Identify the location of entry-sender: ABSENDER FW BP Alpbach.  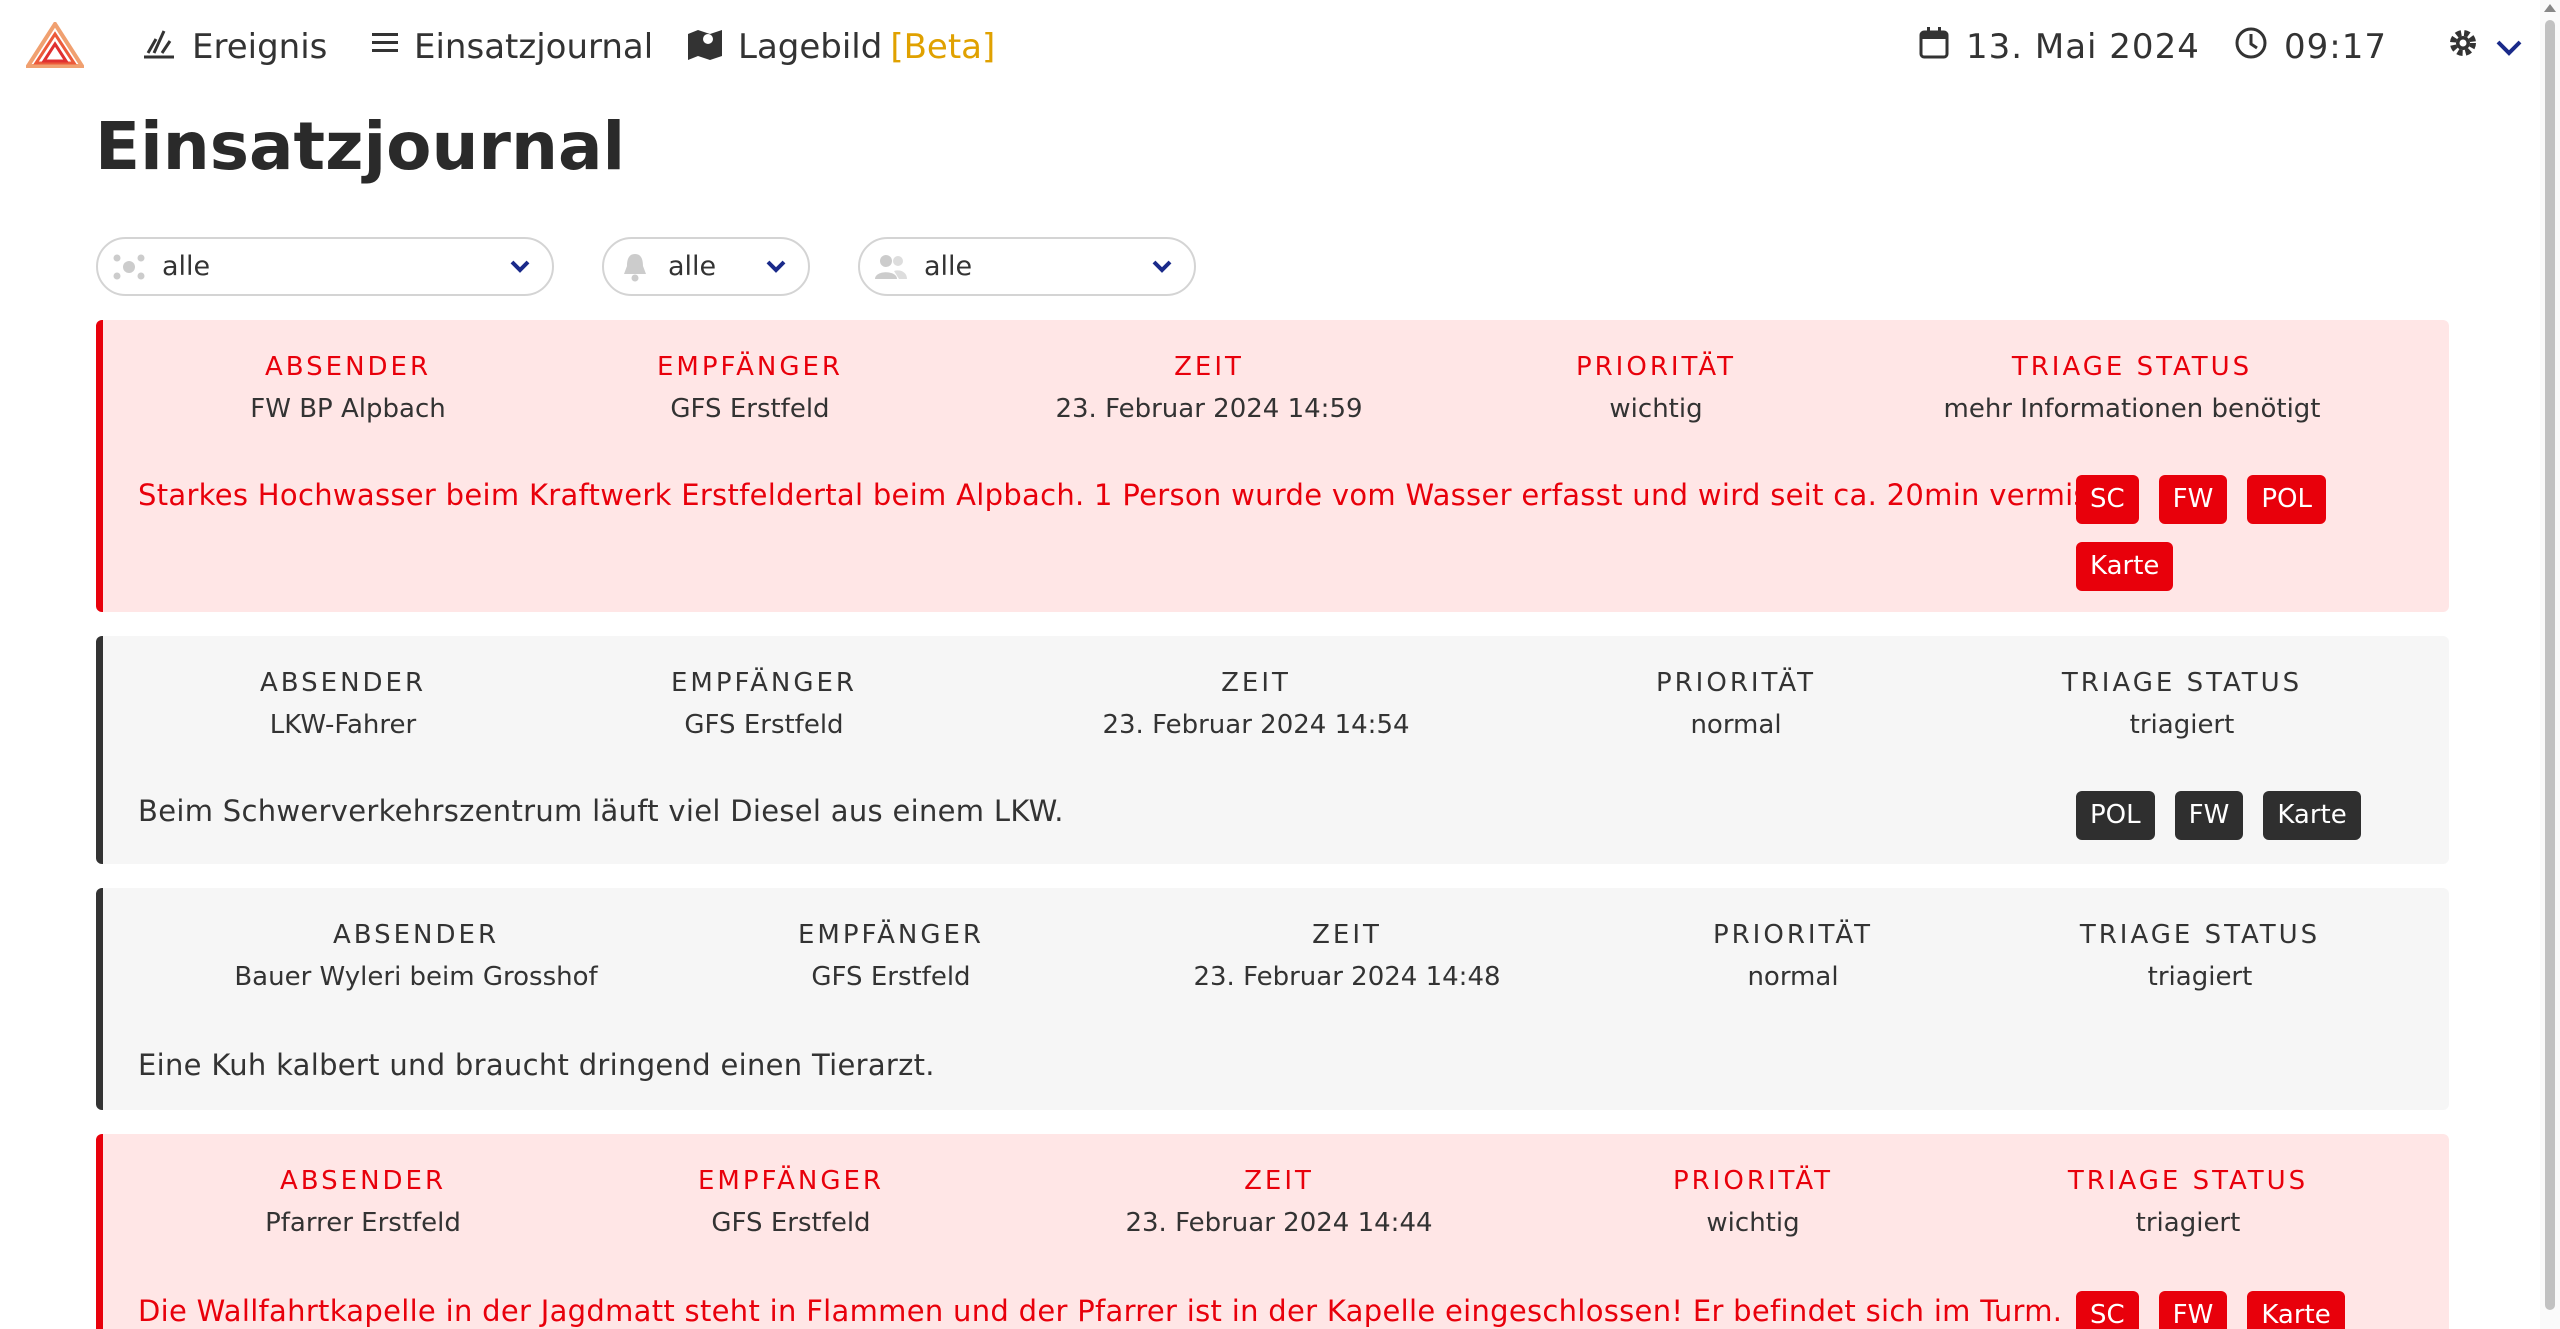
(347, 388).